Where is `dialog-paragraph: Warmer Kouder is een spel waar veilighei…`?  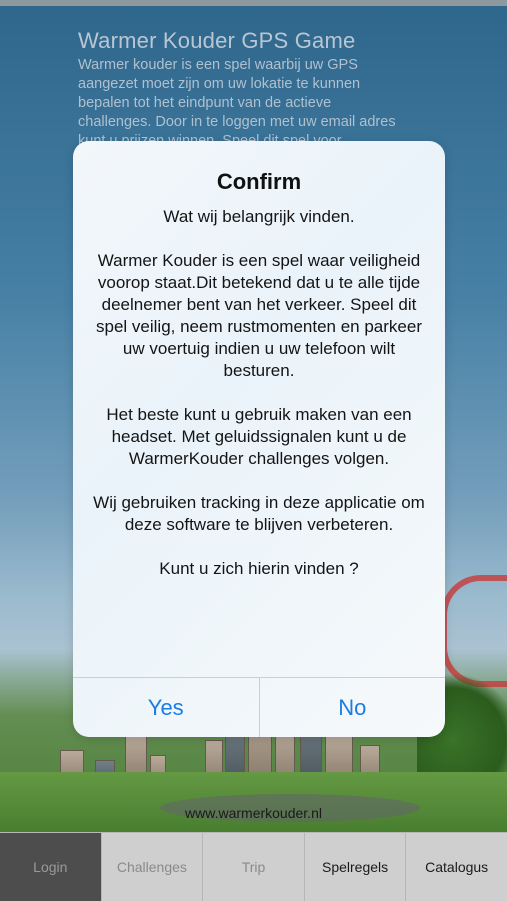
dialog-paragraph: Warmer Kouder is een spel waar veilighei… is located at coordinates (259, 315).